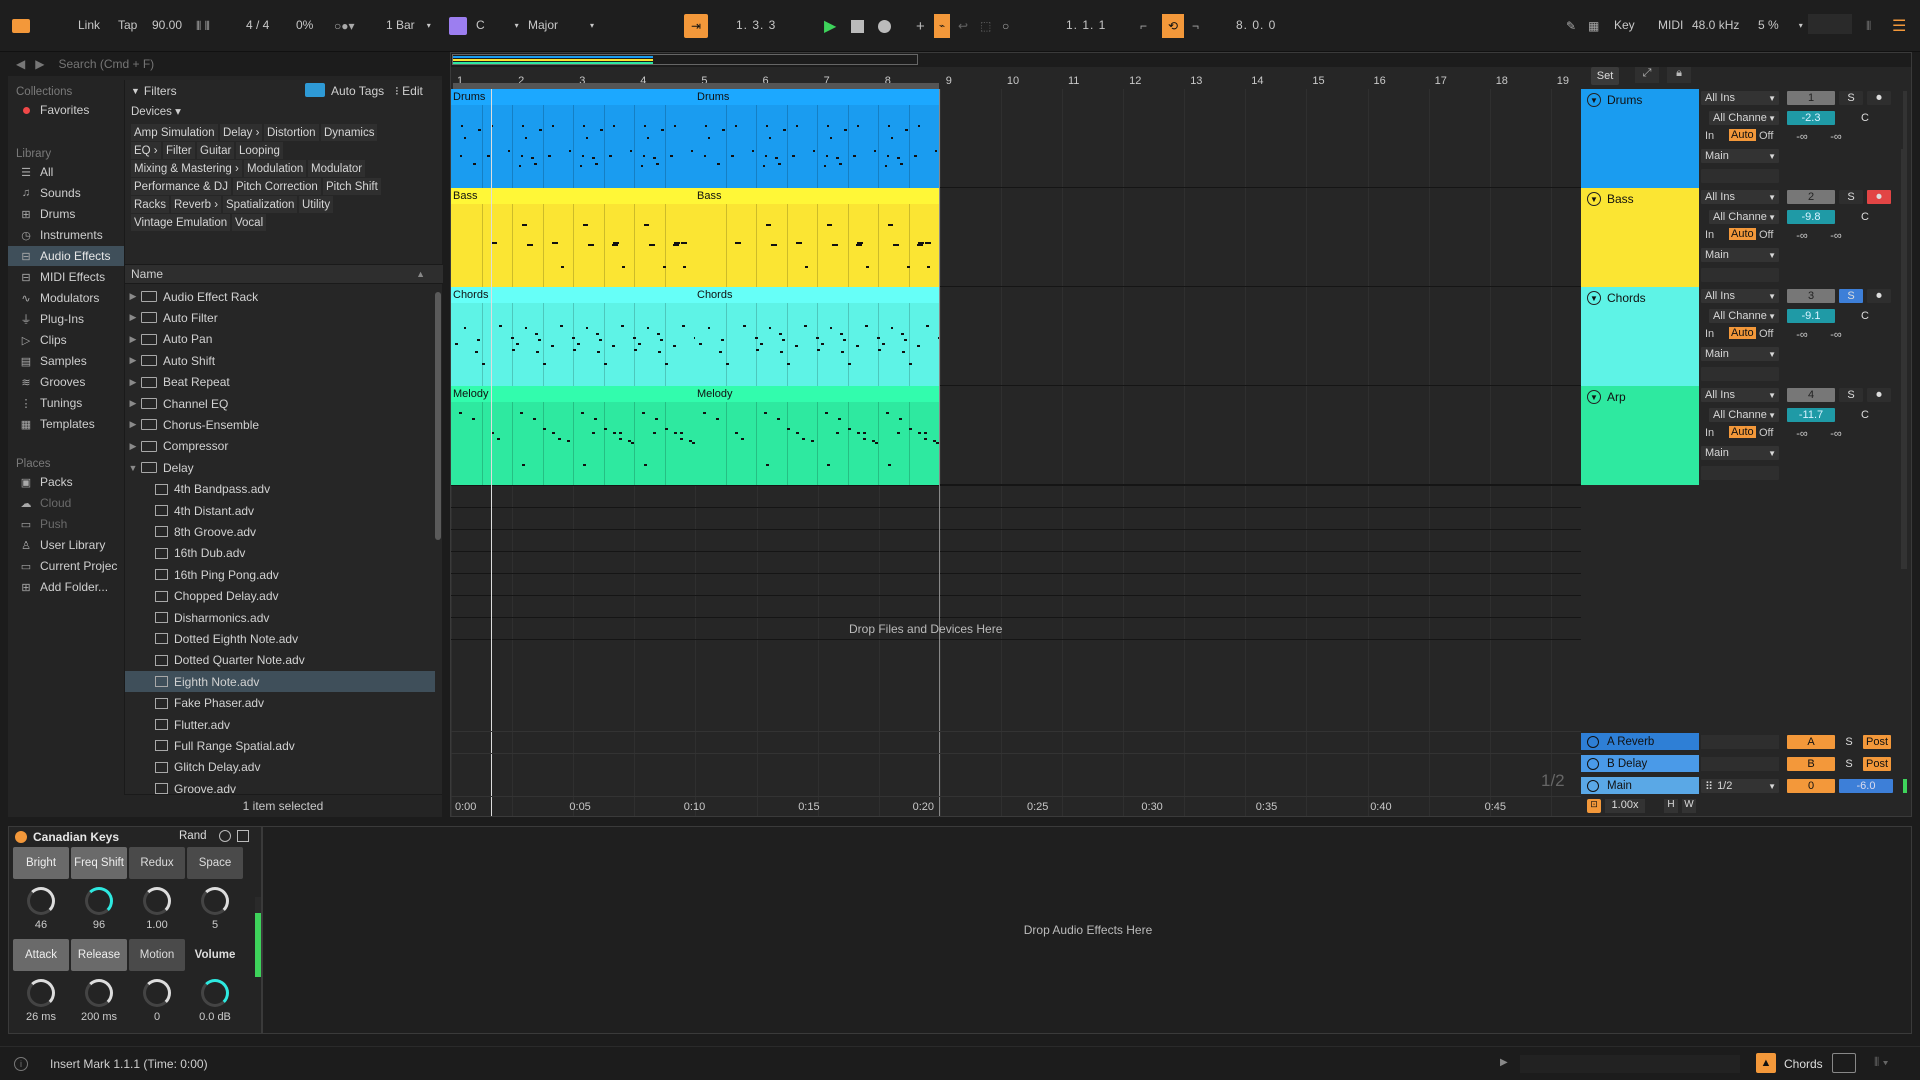  I want to click on track-activator: 3, so click(1811, 296).